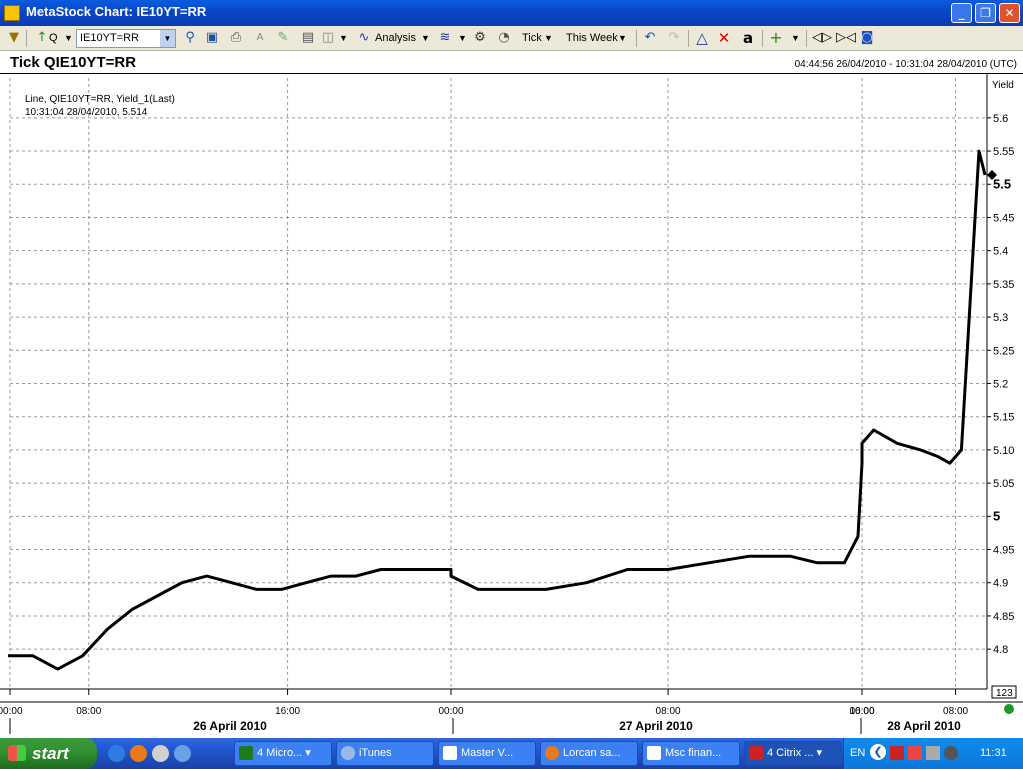 The image size is (1023, 769). I want to click on folder-down-icon: ▼, so click(14, 38).